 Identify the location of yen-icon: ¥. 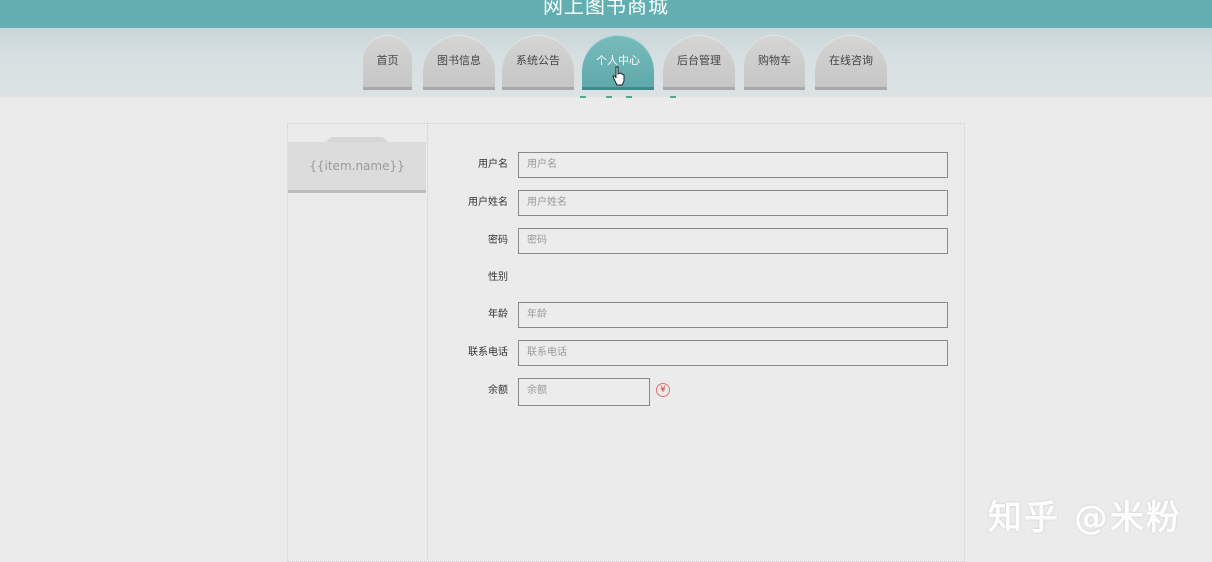
(663, 390).